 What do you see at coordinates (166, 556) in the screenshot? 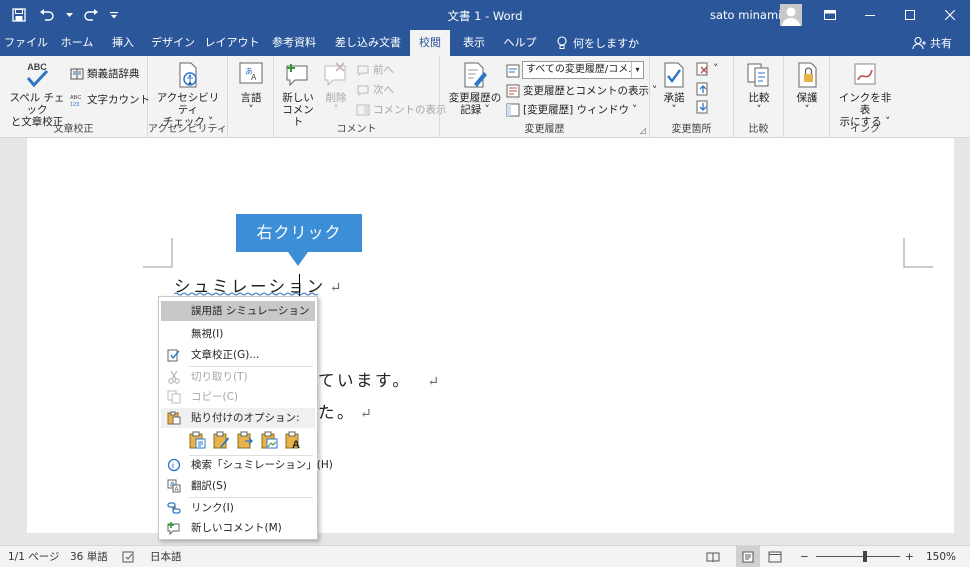
I see `language-status: 日本語` at bounding box center [166, 556].